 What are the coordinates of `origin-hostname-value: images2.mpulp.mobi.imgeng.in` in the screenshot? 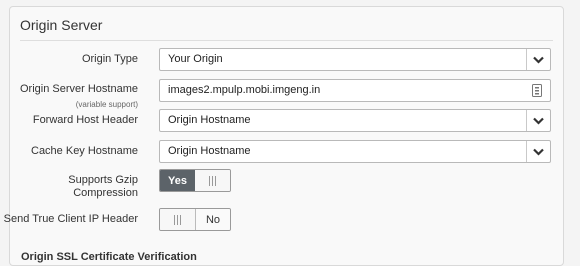 It's located at (244, 90).